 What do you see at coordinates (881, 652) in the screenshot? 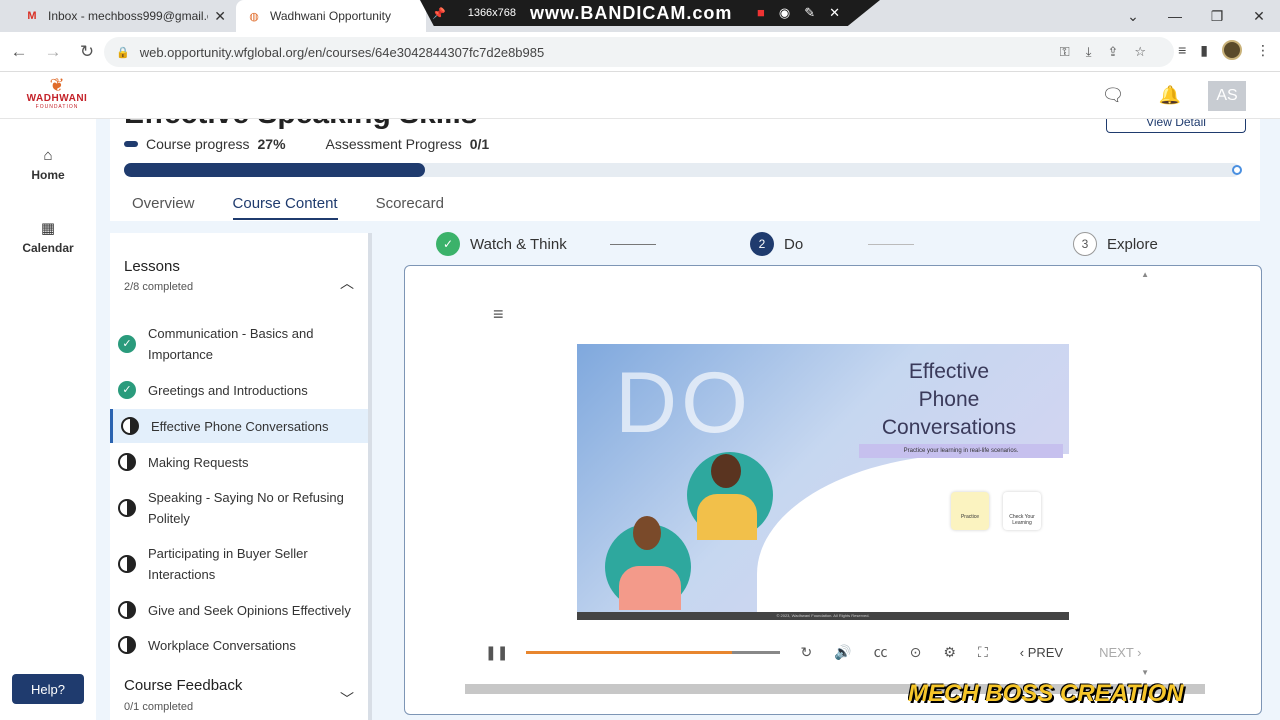
I see `captions-icon: ㏄` at bounding box center [881, 652].